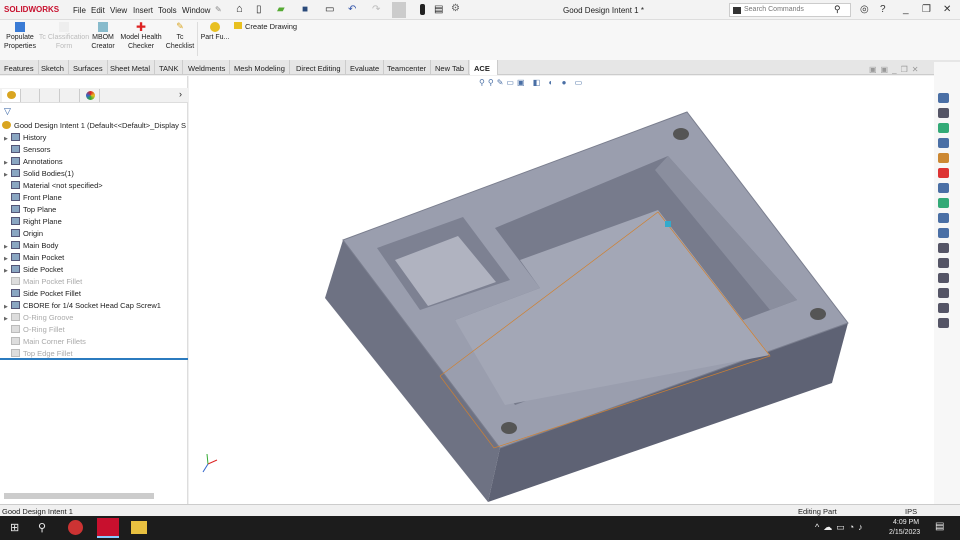 This screenshot has height=540, width=960. I want to click on tree-item: ▶ O-Ring Groove, so click(38, 317).